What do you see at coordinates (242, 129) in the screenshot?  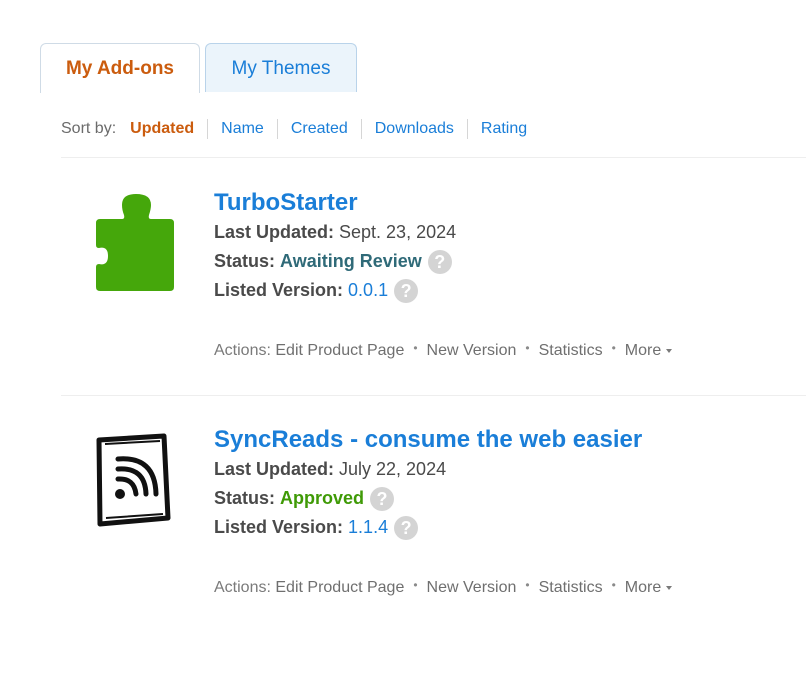 I see `sort-option-name: Name` at bounding box center [242, 129].